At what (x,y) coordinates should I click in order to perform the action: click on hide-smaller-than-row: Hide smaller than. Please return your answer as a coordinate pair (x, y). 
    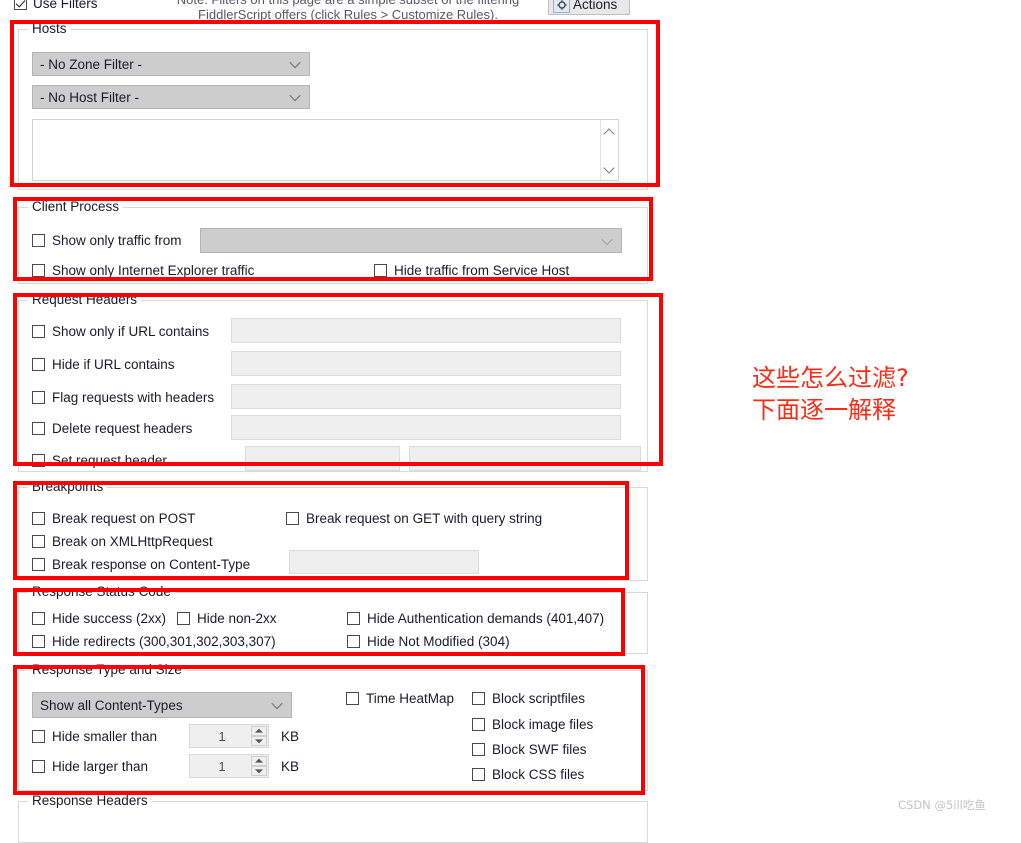
    Looking at the image, I should click on (94, 736).